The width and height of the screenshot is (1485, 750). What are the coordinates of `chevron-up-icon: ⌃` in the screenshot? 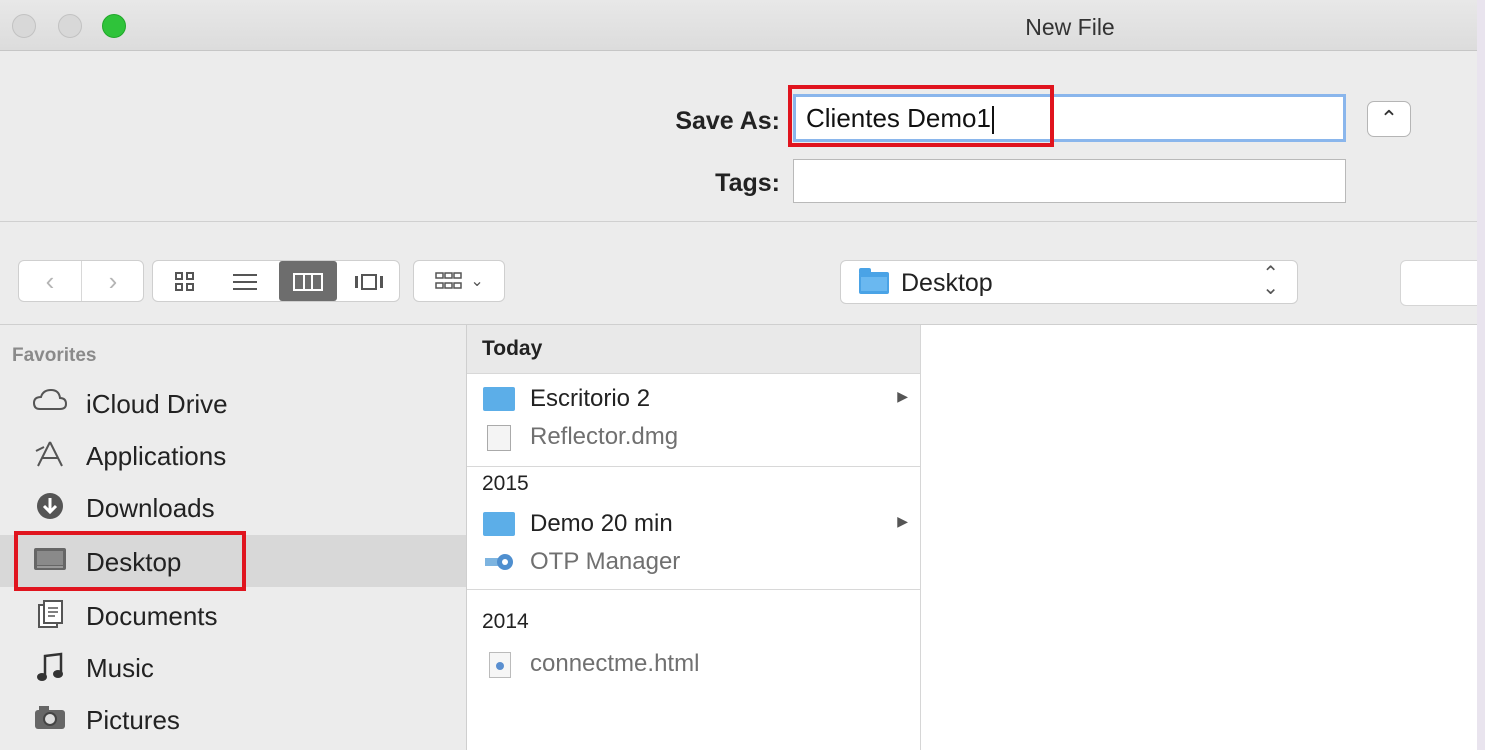 It's located at (1389, 118).